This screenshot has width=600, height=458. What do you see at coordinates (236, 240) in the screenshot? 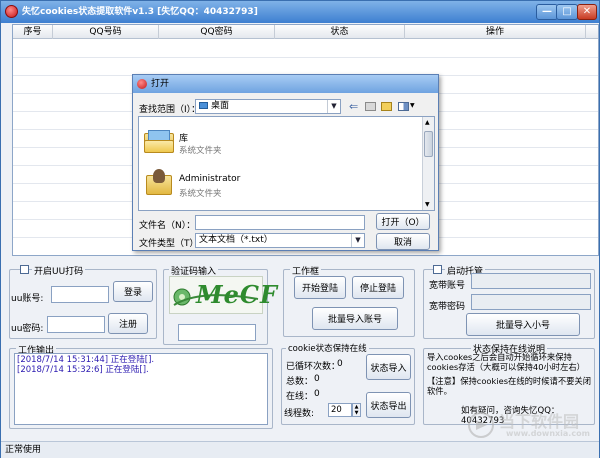
I see `filetype-value: 文本文档（*.txt）` at bounding box center [236, 240].